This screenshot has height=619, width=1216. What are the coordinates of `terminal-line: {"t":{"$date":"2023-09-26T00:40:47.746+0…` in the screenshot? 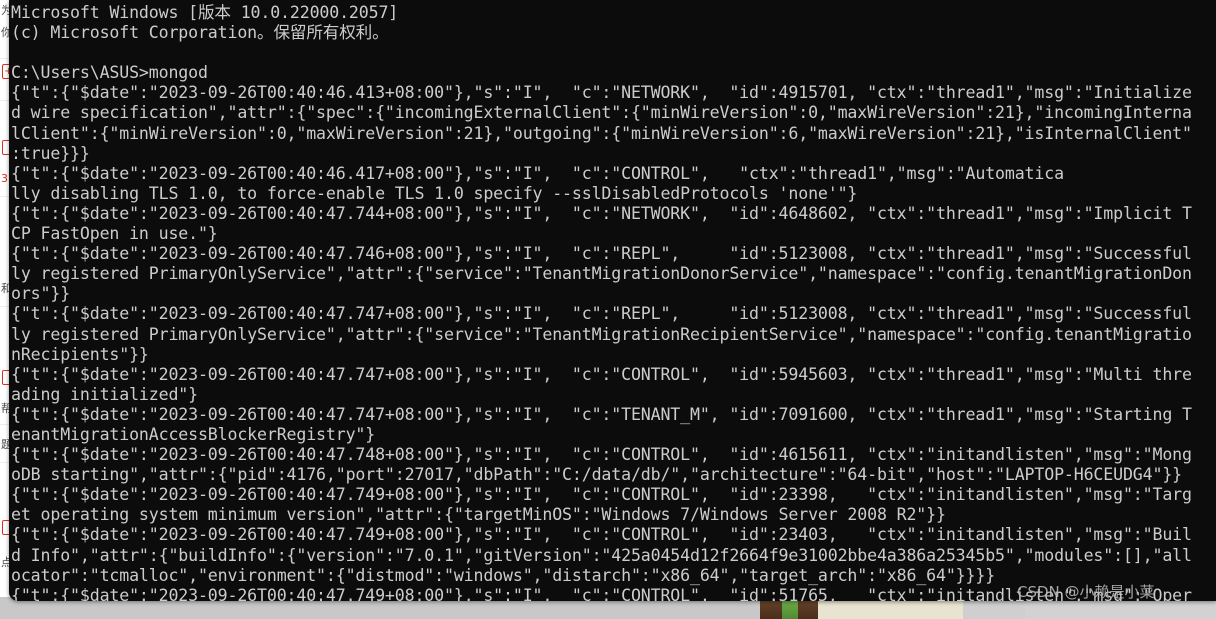 It's located at (601, 254).